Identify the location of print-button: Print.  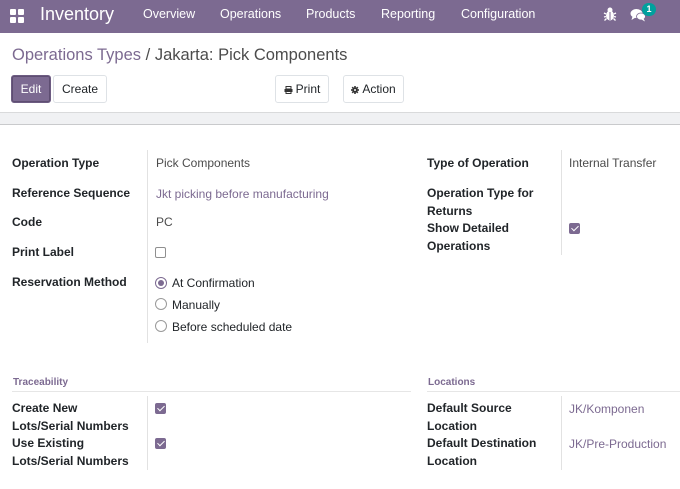
(302, 89).